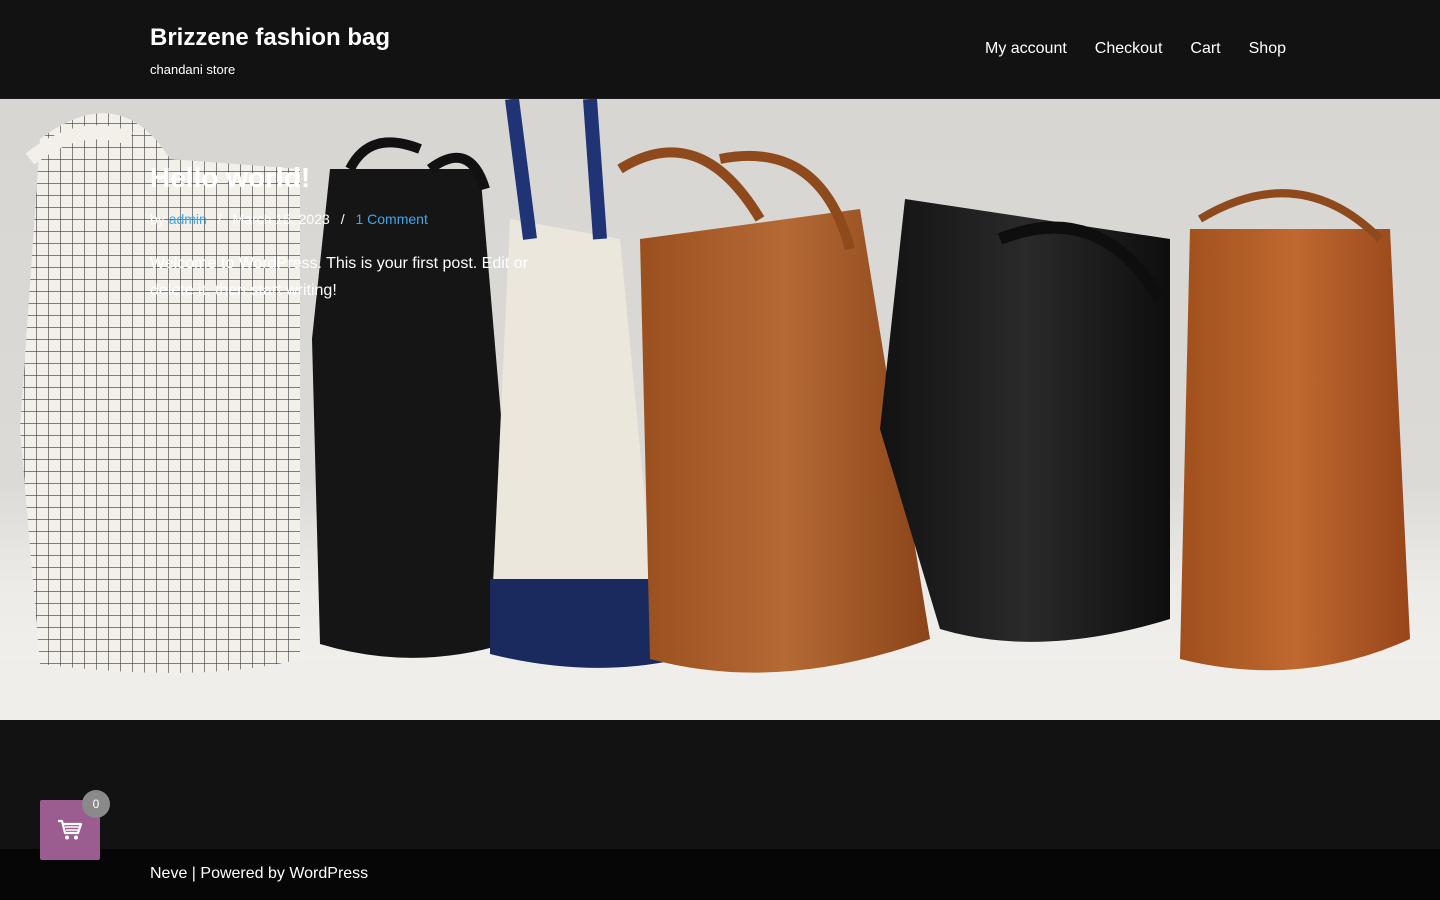  I want to click on post-comments-link: 1 Comment, so click(391, 219).